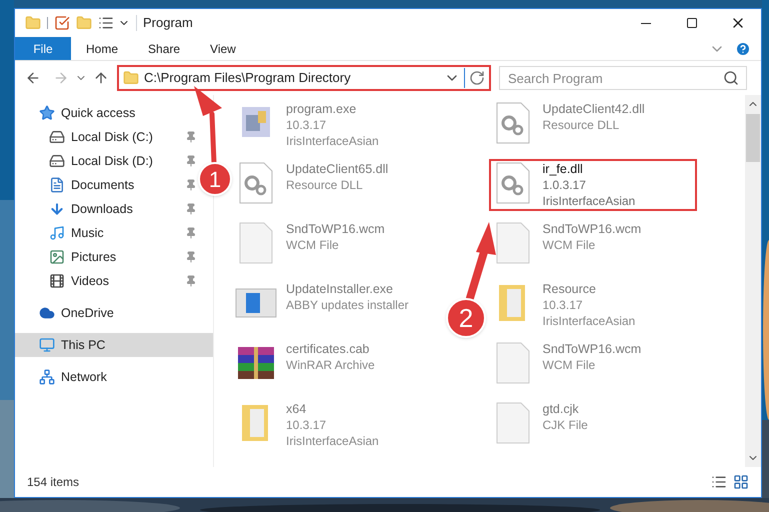  What do you see at coordinates (328, 349) in the screenshot?
I see `file-name: certificates.cab` at bounding box center [328, 349].